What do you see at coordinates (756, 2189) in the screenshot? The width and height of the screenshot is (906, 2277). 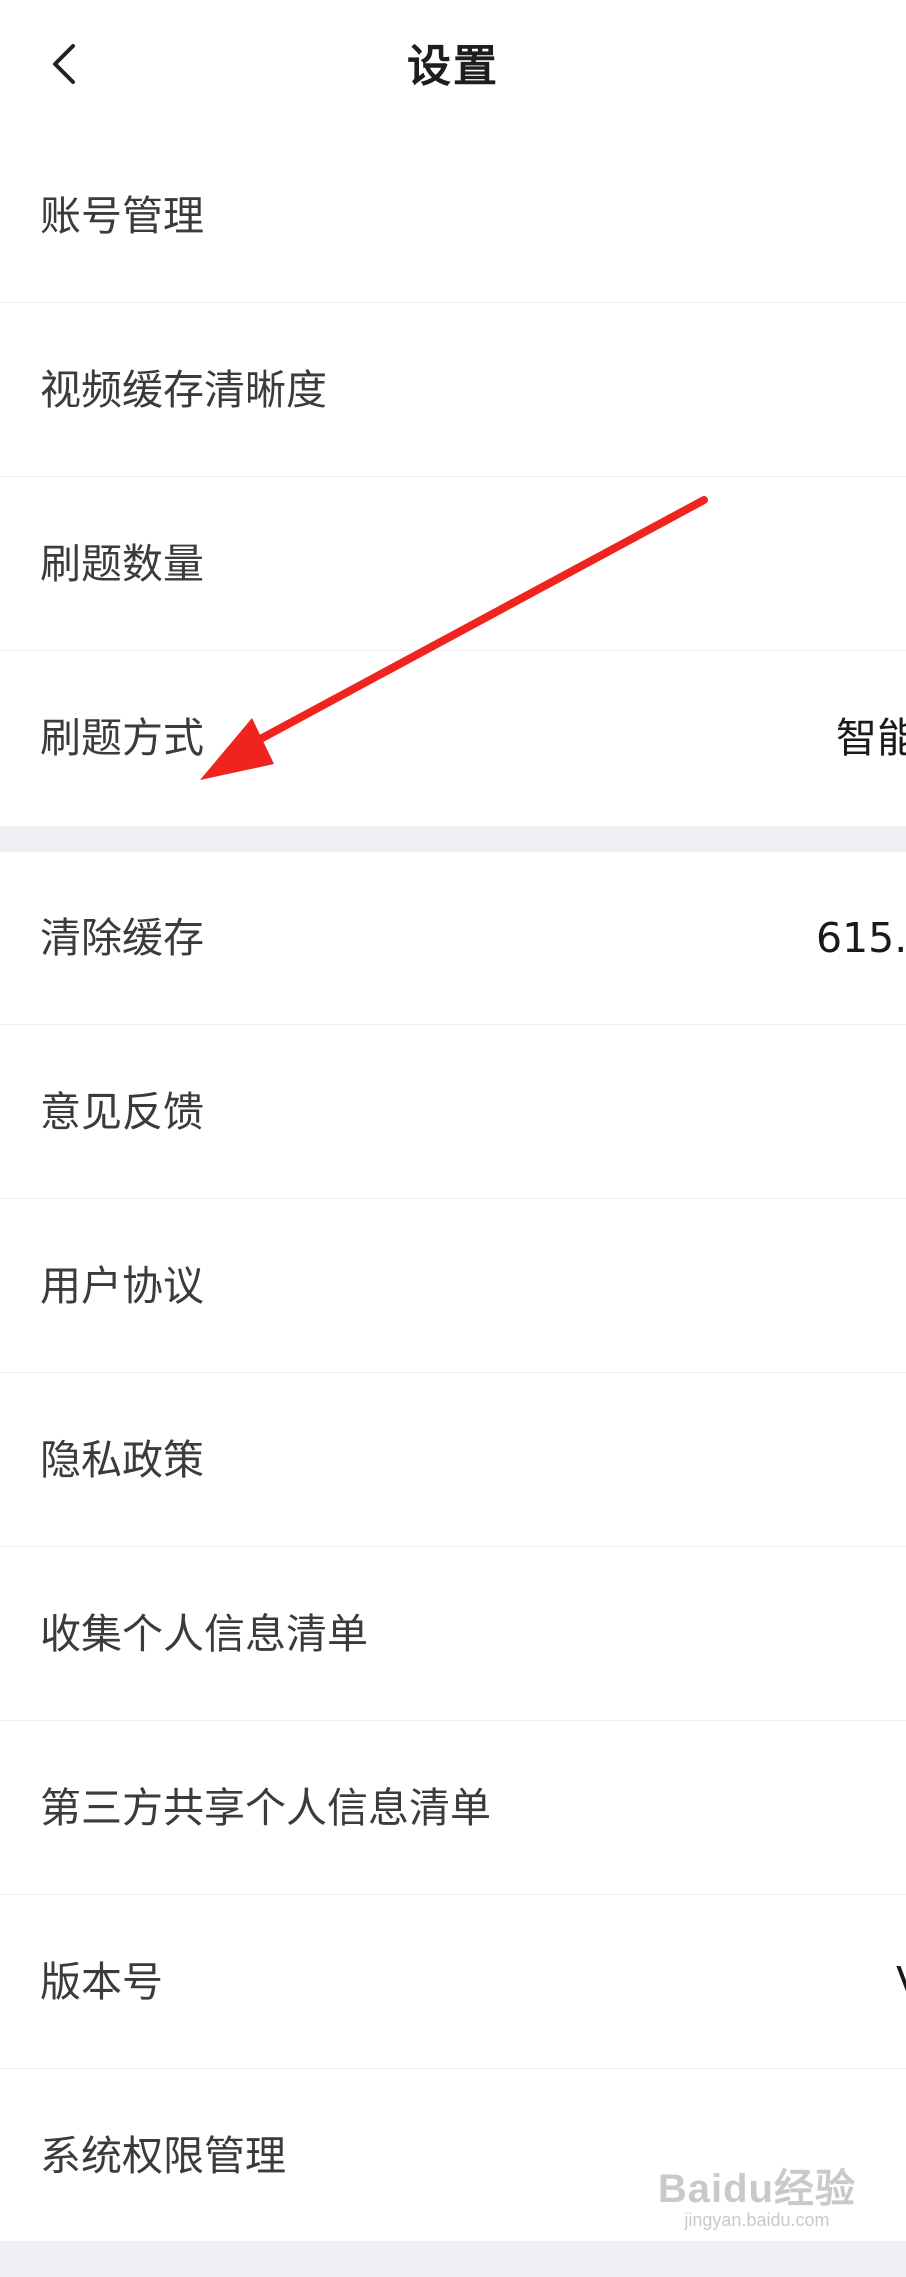 I see `watermark-logo: Baidu经验` at bounding box center [756, 2189].